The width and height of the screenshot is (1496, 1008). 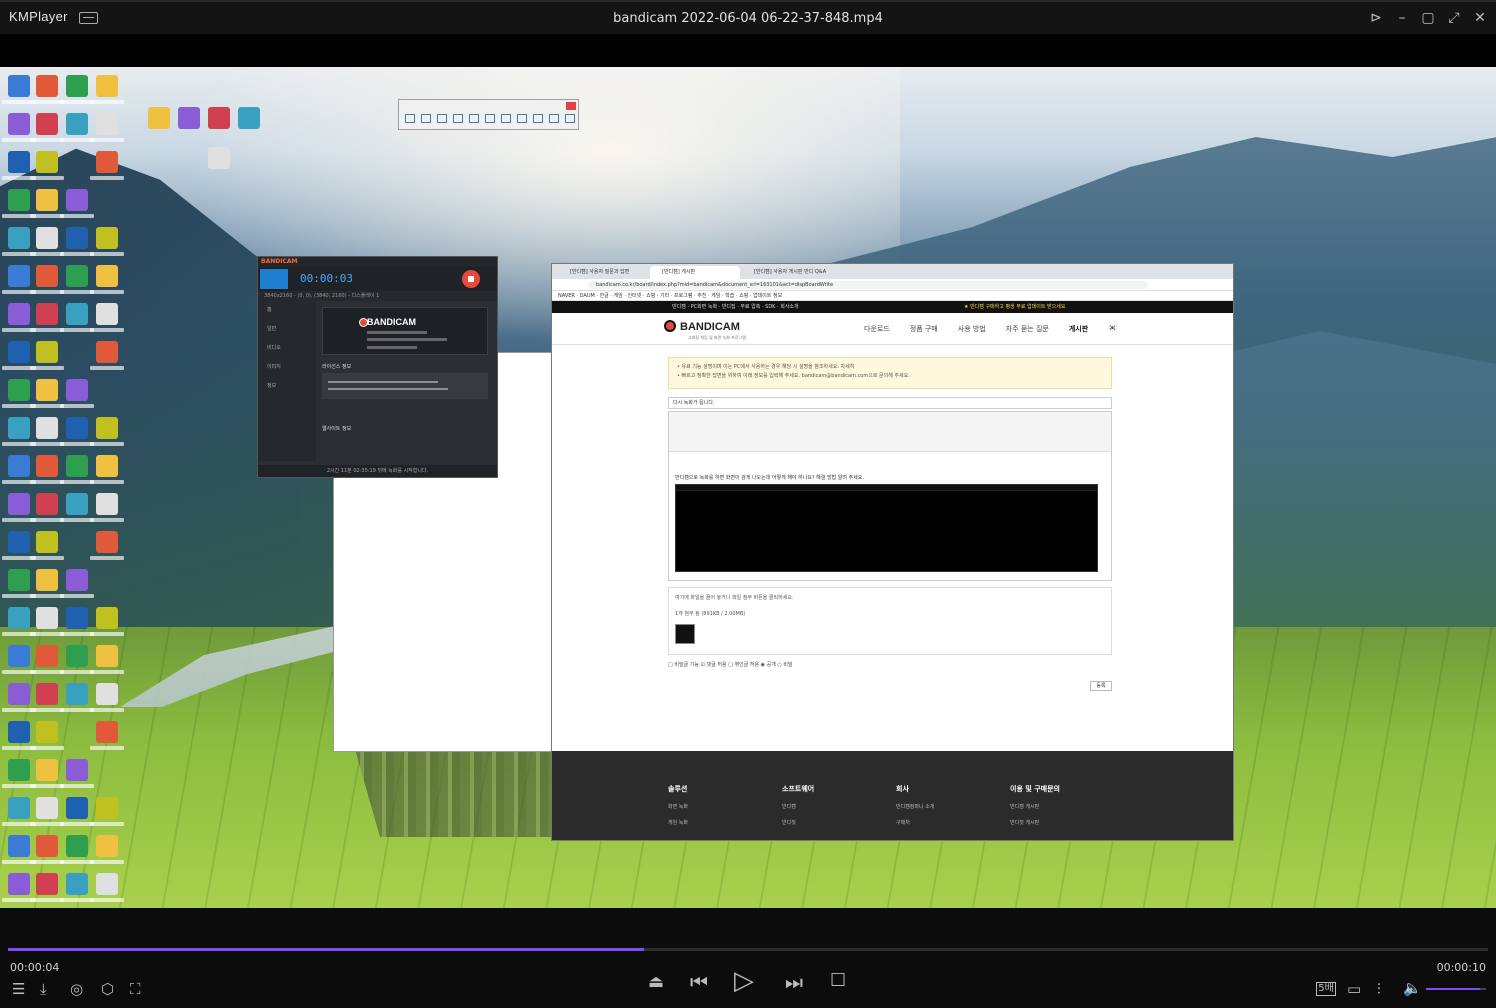 What do you see at coordinates (1379, 989) in the screenshot?
I see `equalizer-icon: ⫶` at bounding box center [1379, 989].